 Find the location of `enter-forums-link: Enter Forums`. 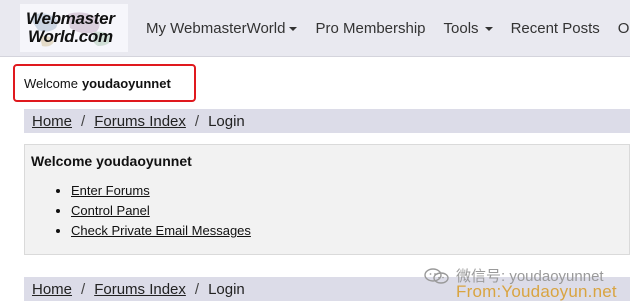

enter-forums-link: Enter Forums is located at coordinates (110, 190).